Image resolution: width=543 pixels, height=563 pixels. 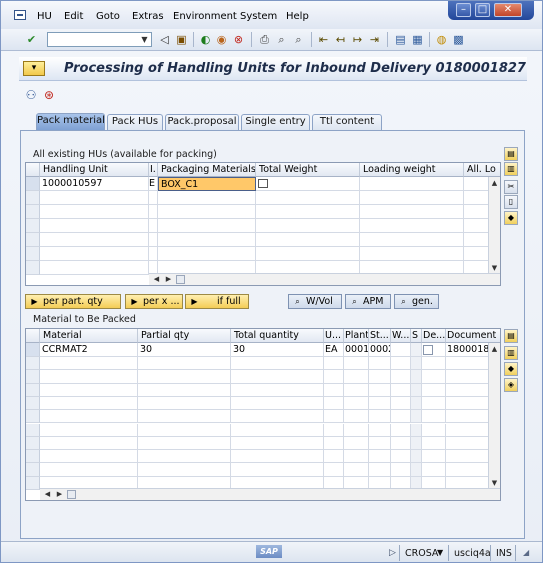 I want to click on tab-pack-hus: Pack HUs, so click(x=135, y=122).